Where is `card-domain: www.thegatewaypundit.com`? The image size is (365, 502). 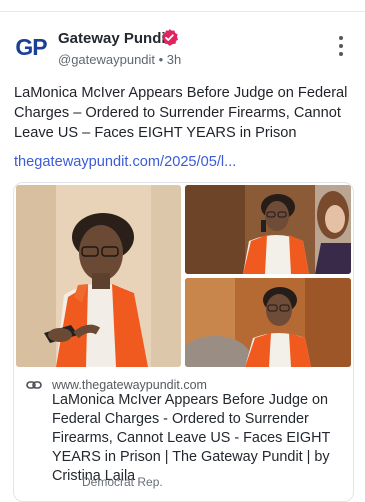 card-domain: www.thegatewaypundit.com is located at coordinates (129, 385).